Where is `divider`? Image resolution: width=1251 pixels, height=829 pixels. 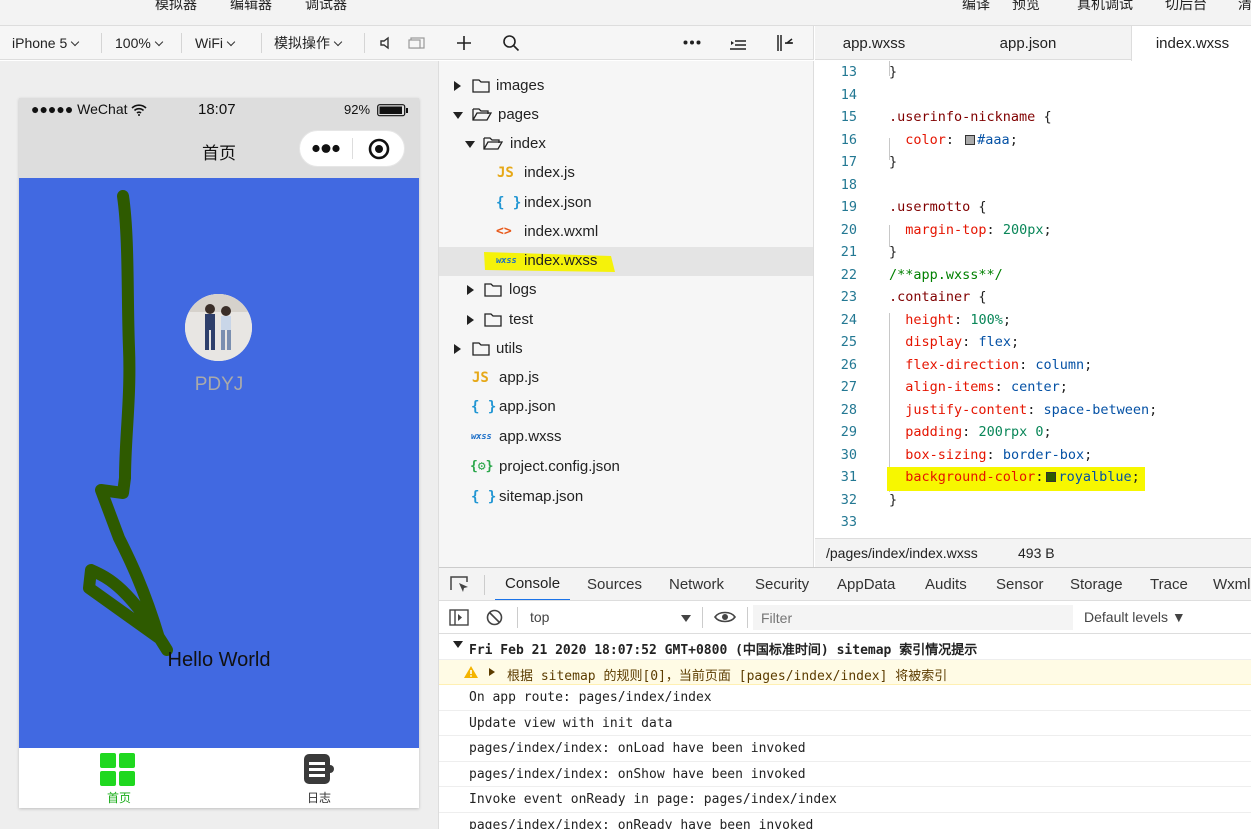 divider is located at coordinates (261, 43).